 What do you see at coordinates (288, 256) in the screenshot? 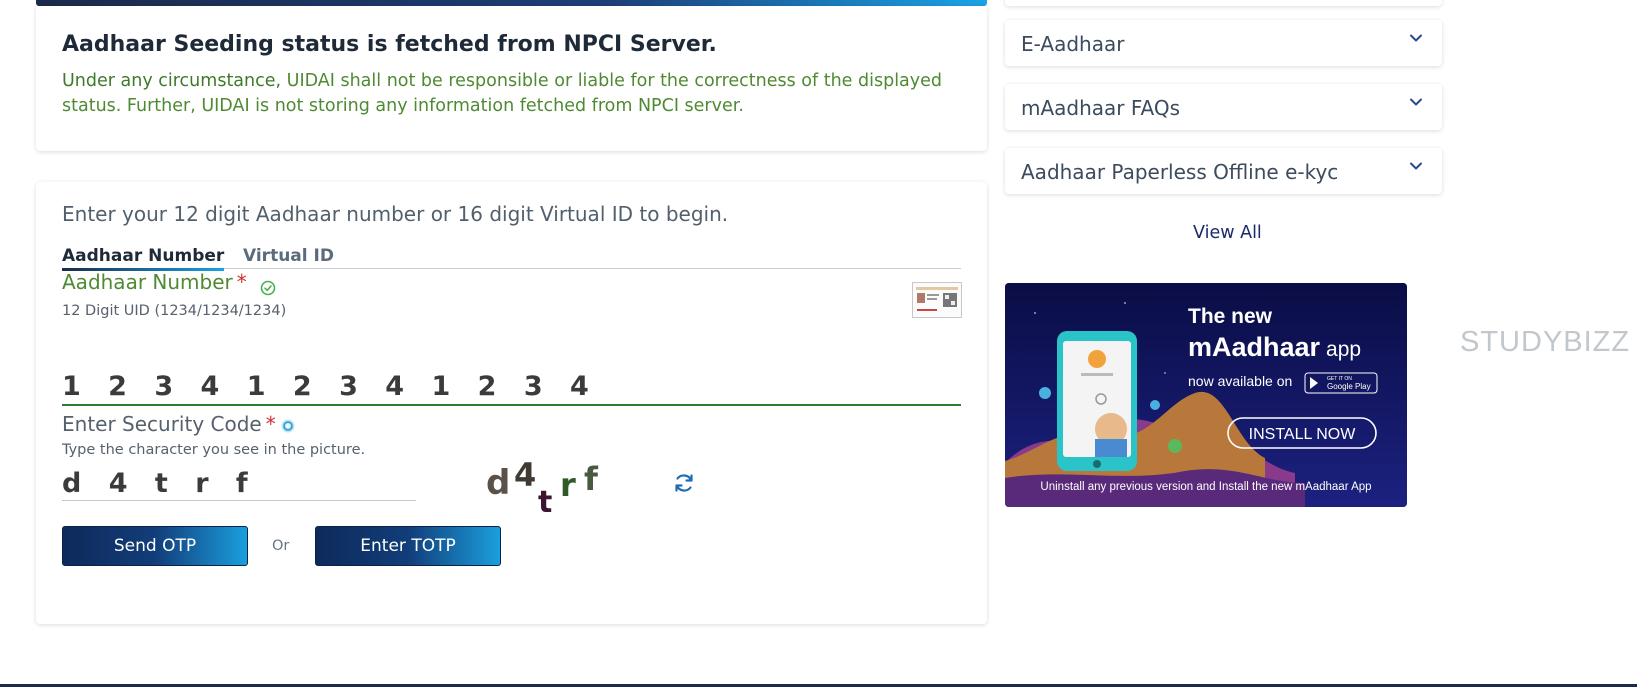
I see `tab-virtual-id: Virtual ID` at bounding box center [288, 256].